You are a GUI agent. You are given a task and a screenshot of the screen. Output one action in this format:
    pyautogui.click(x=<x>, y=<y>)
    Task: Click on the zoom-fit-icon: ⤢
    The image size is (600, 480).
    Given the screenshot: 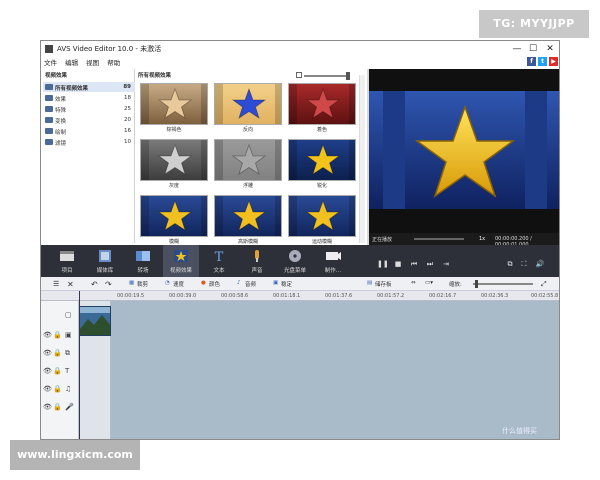 What is the action you would take?
    pyautogui.click(x=544, y=284)
    